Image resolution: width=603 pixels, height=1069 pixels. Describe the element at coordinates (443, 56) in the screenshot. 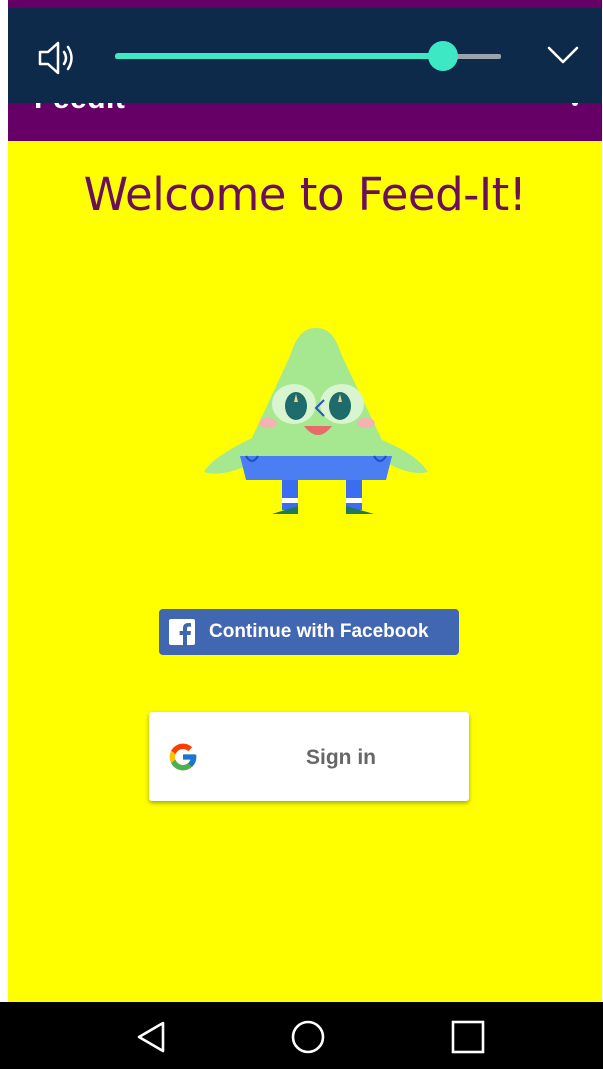

I see `volume-slider-thumb` at that location.